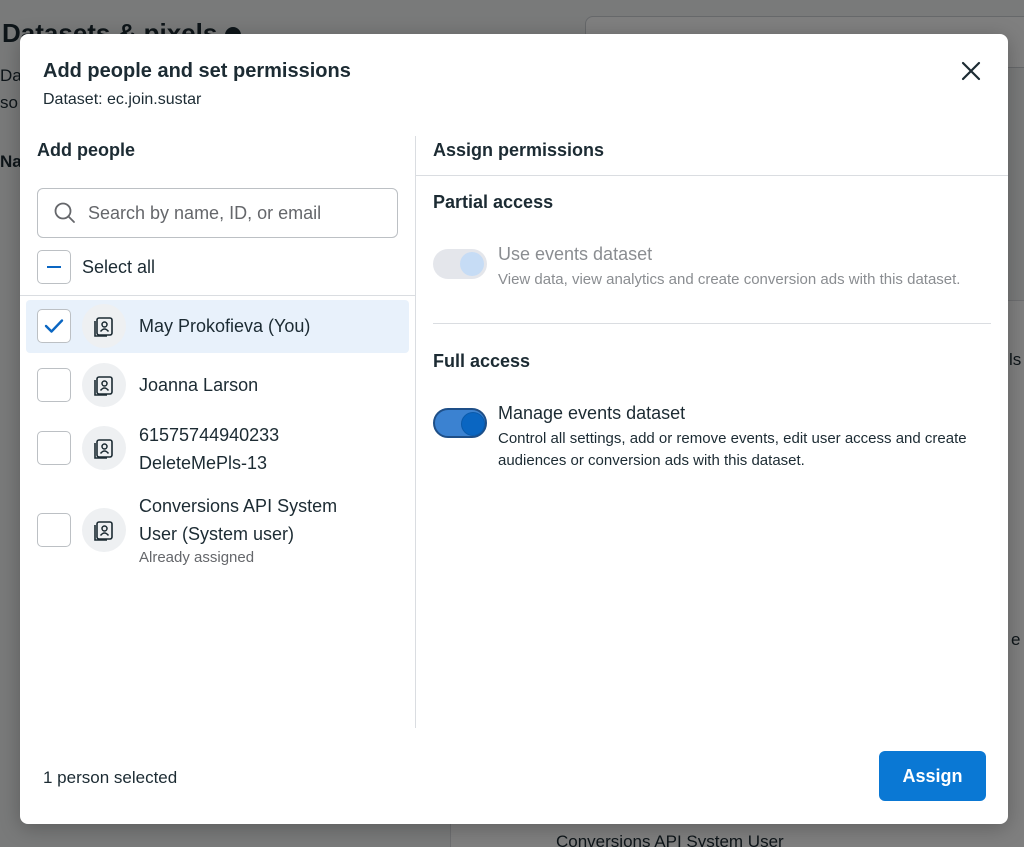  I want to click on checkmark-icon, so click(54, 326).